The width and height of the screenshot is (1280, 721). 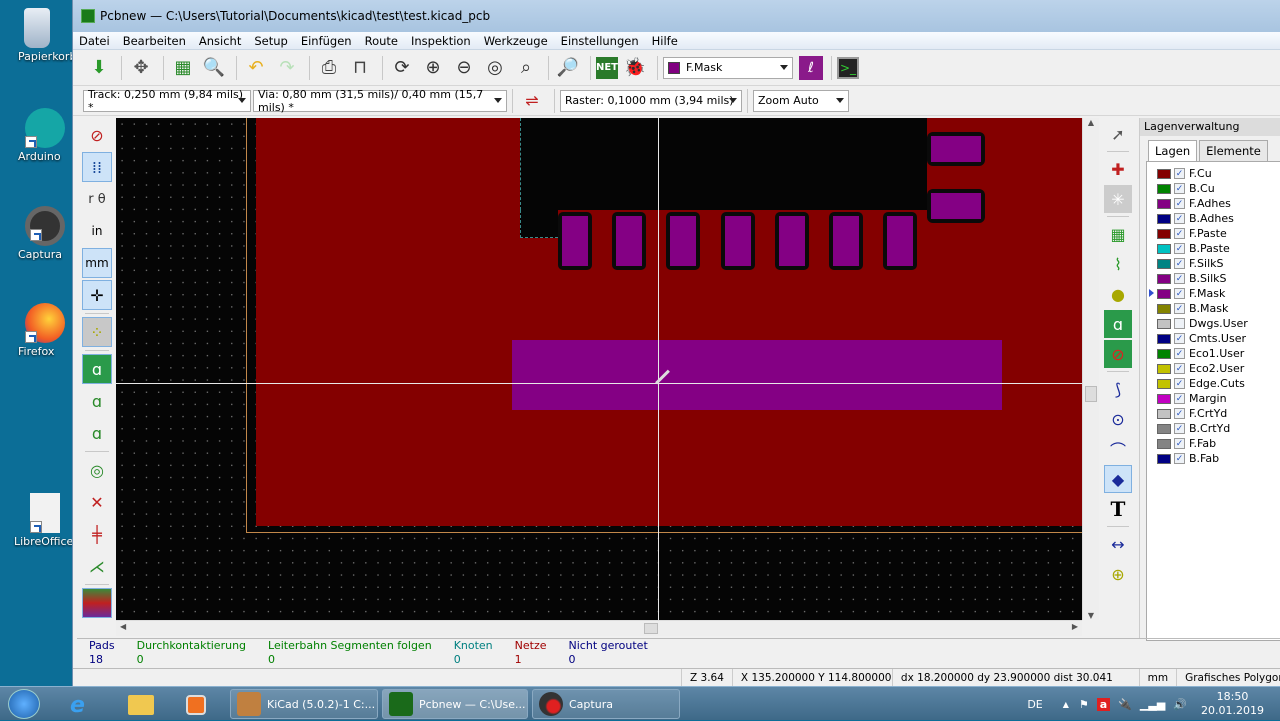 I want to click on layer-row: ✓ Eco1.User, so click(x=1213, y=353).